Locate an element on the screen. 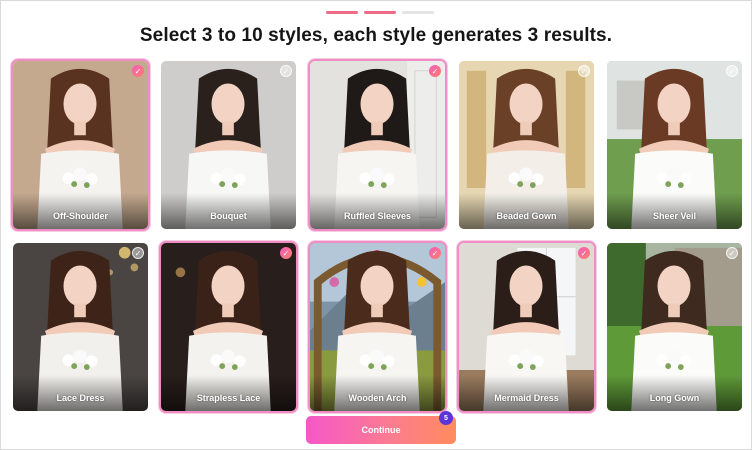 This screenshot has width=752, height=450. style-card: Mermaid Dress ✓ is located at coordinates (526, 327).